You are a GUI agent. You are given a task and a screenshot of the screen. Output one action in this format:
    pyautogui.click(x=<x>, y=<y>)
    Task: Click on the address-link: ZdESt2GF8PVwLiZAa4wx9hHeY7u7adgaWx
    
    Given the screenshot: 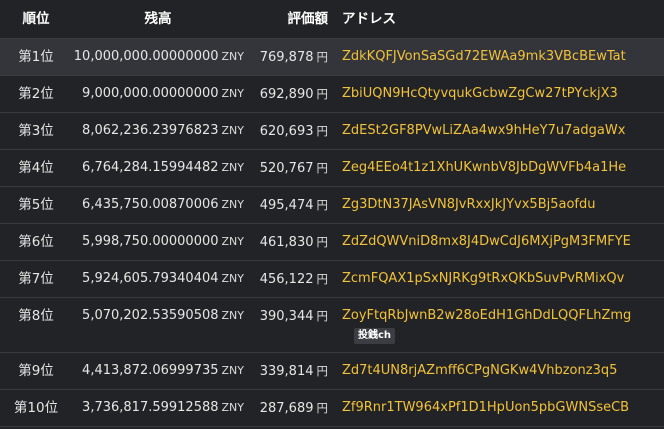 What is the action you would take?
    pyautogui.click(x=483, y=131)
    